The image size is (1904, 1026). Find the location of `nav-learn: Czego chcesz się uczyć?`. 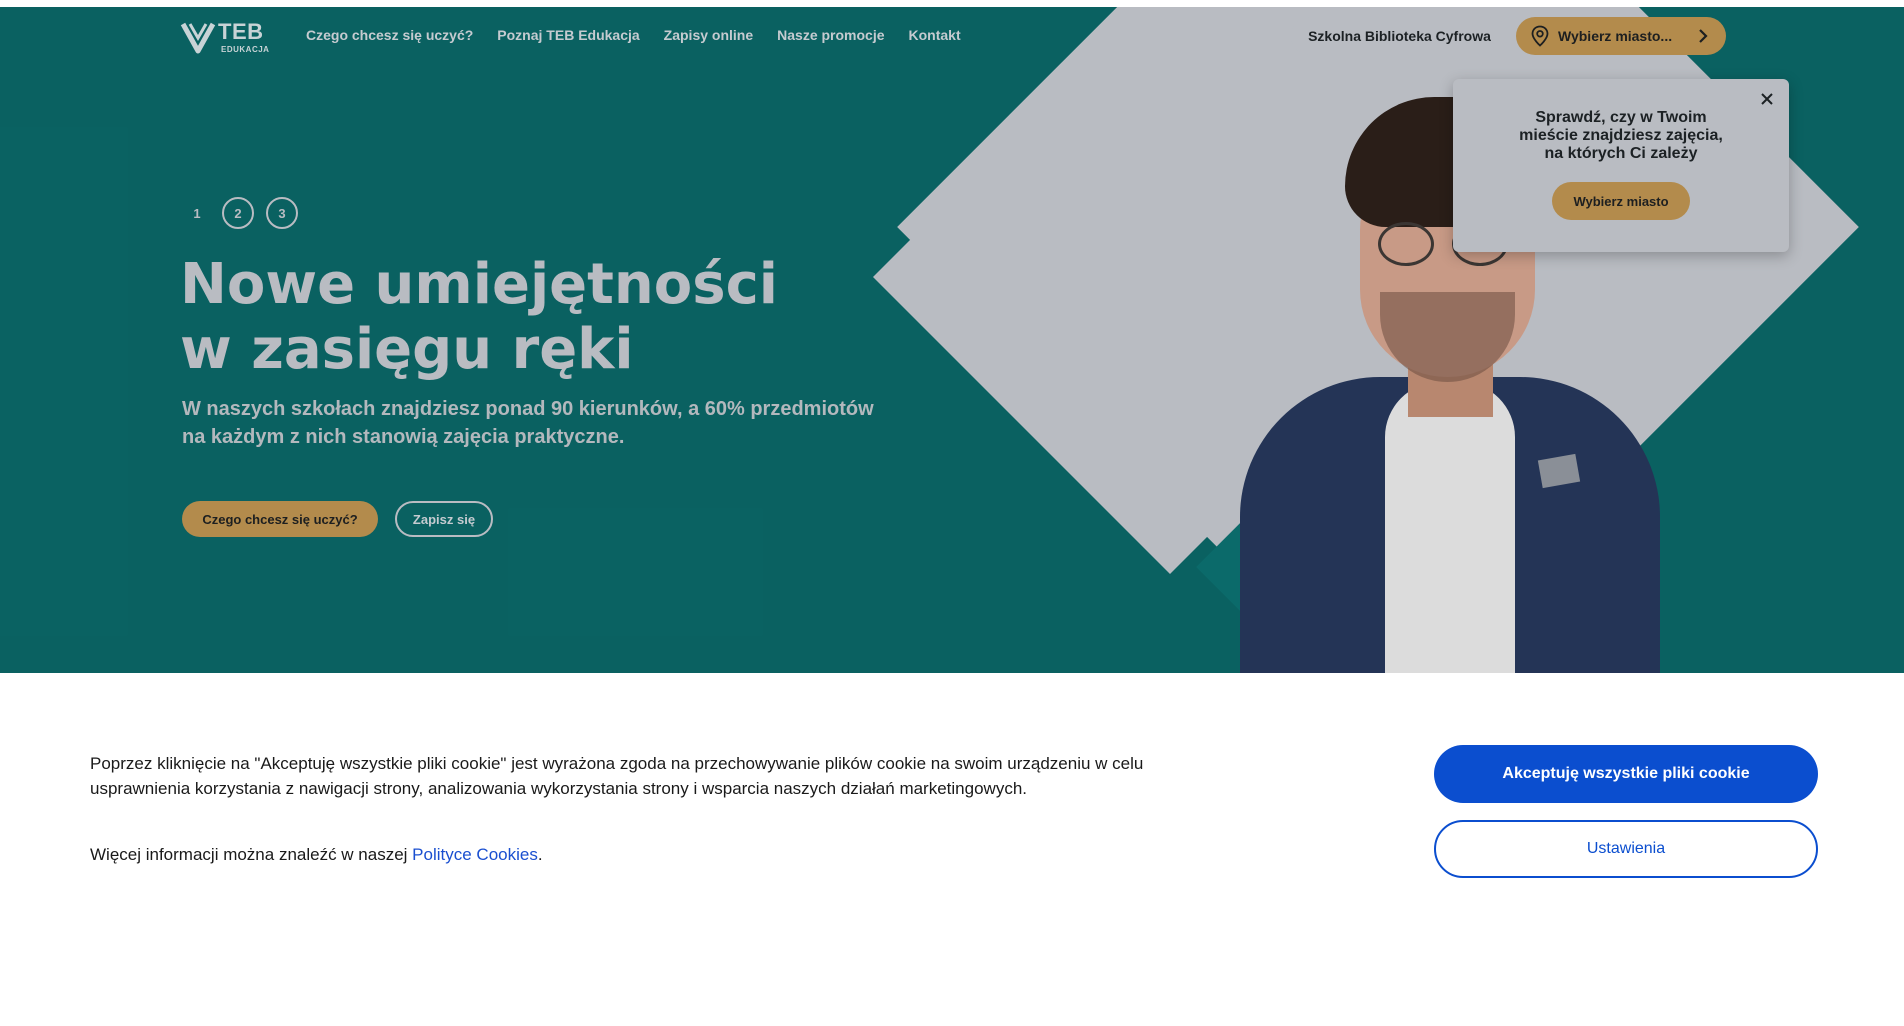

nav-learn: Czego chcesz się uczyć? is located at coordinates (389, 35).